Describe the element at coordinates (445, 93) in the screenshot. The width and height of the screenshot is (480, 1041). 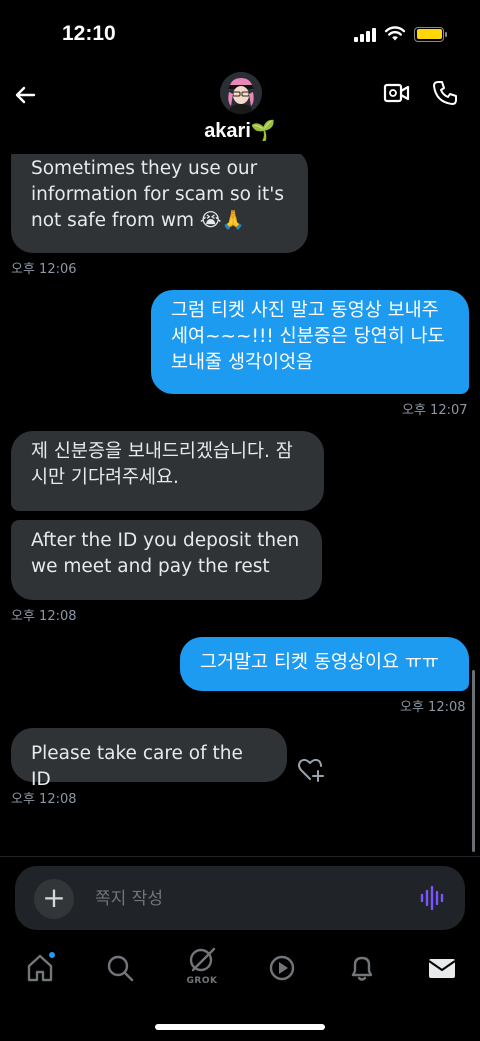
I see `phone-call-icon` at that location.